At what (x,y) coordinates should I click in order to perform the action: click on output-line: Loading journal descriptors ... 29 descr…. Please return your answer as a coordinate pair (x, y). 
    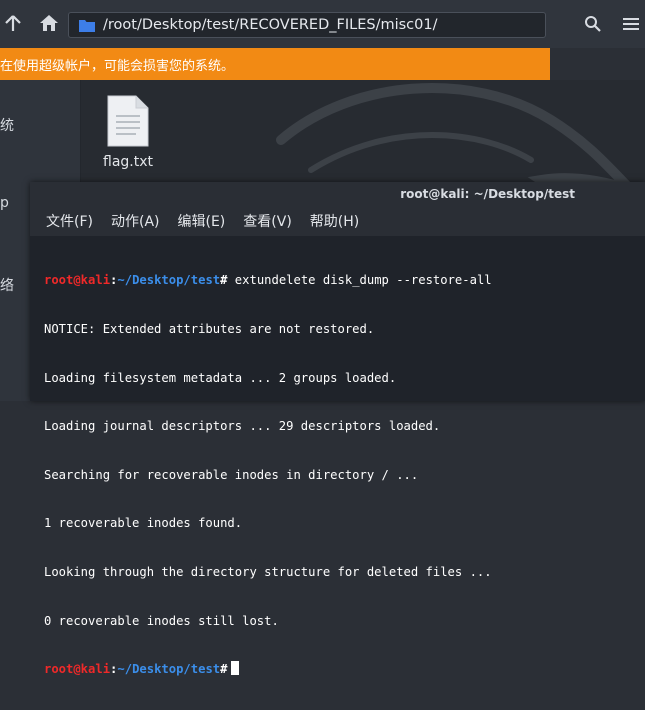
    Looking at the image, I should click on (242, 426).